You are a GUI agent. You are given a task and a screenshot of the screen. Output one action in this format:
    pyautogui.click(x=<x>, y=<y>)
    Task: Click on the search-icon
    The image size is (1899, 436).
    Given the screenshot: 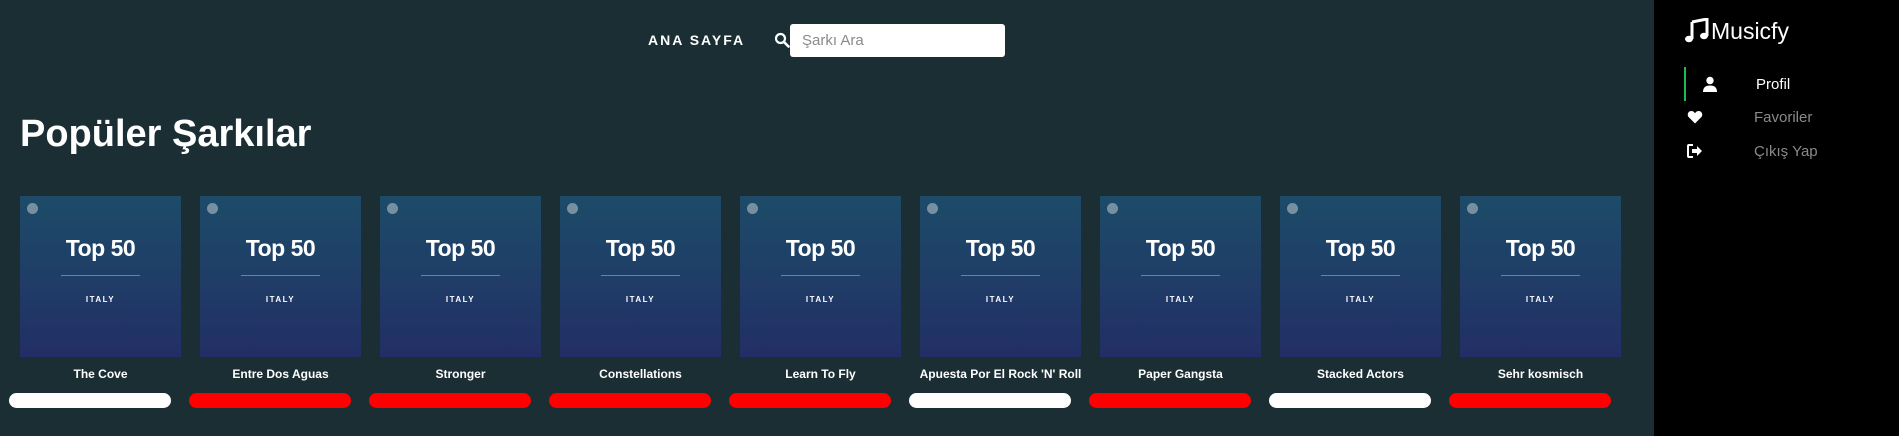 What is the action you would take?
    pyautogui.click(x=782, y=40)
    